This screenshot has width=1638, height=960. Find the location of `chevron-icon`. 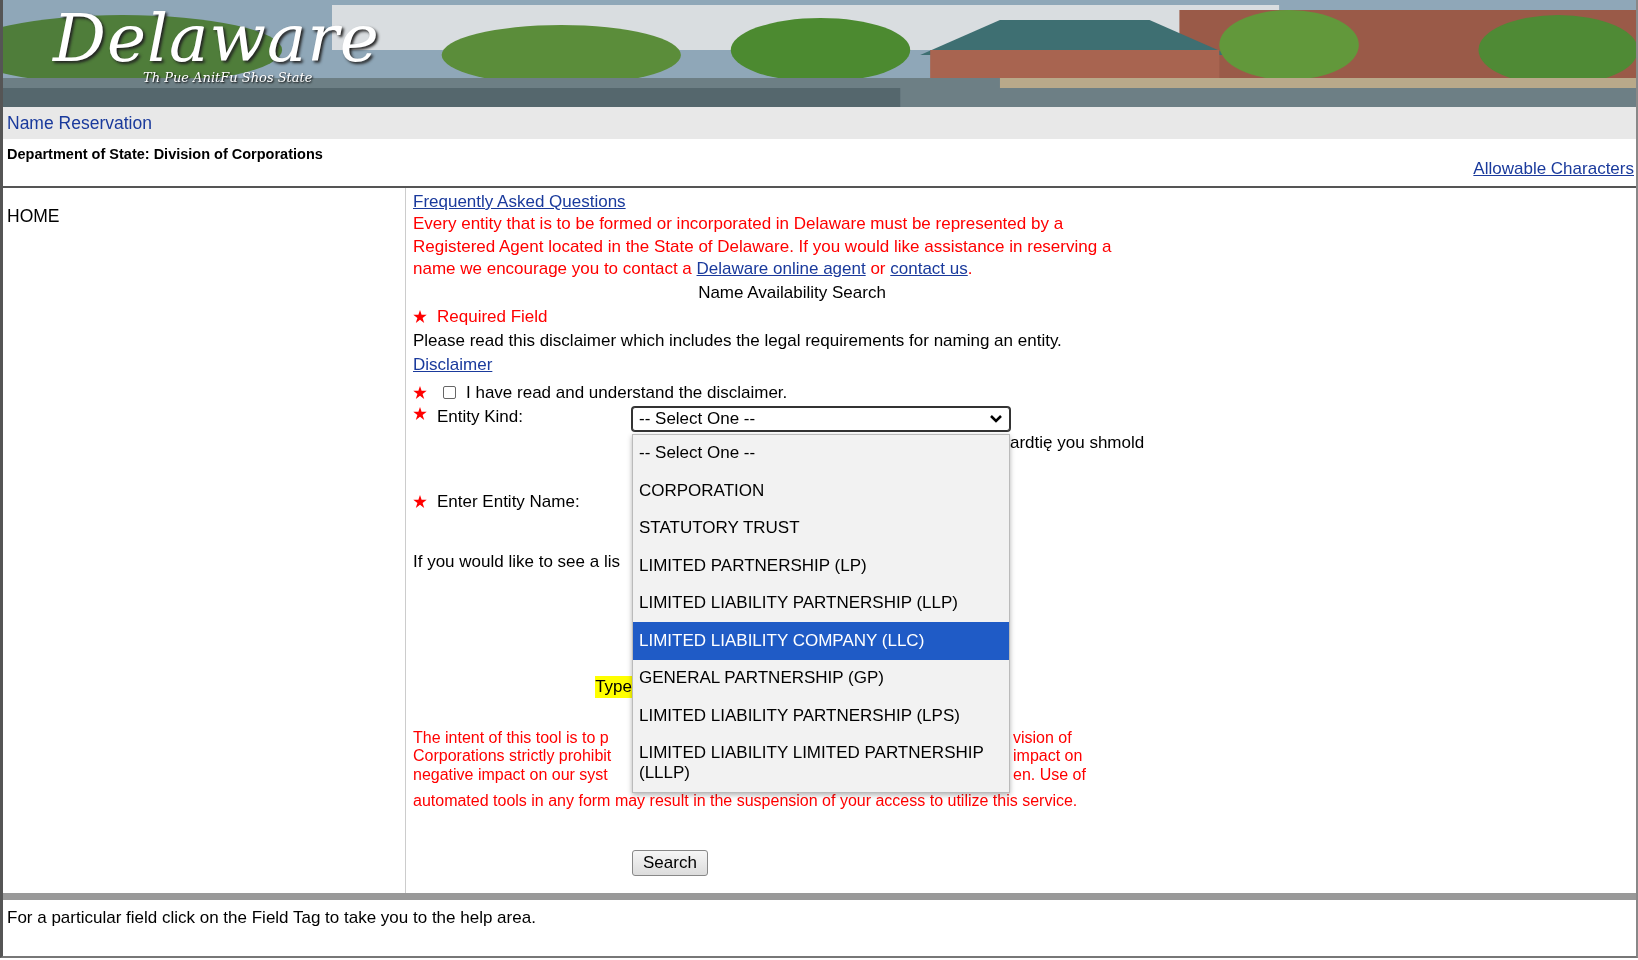

chevron-icon is located at coordinates (996, 418).